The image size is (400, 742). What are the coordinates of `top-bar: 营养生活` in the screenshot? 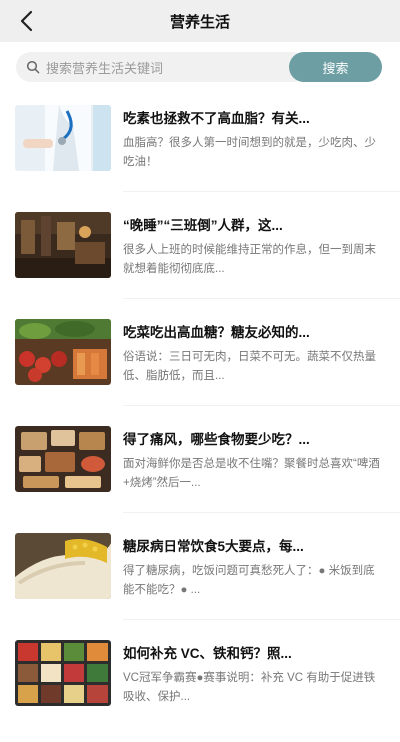 It's located at (200, 21).